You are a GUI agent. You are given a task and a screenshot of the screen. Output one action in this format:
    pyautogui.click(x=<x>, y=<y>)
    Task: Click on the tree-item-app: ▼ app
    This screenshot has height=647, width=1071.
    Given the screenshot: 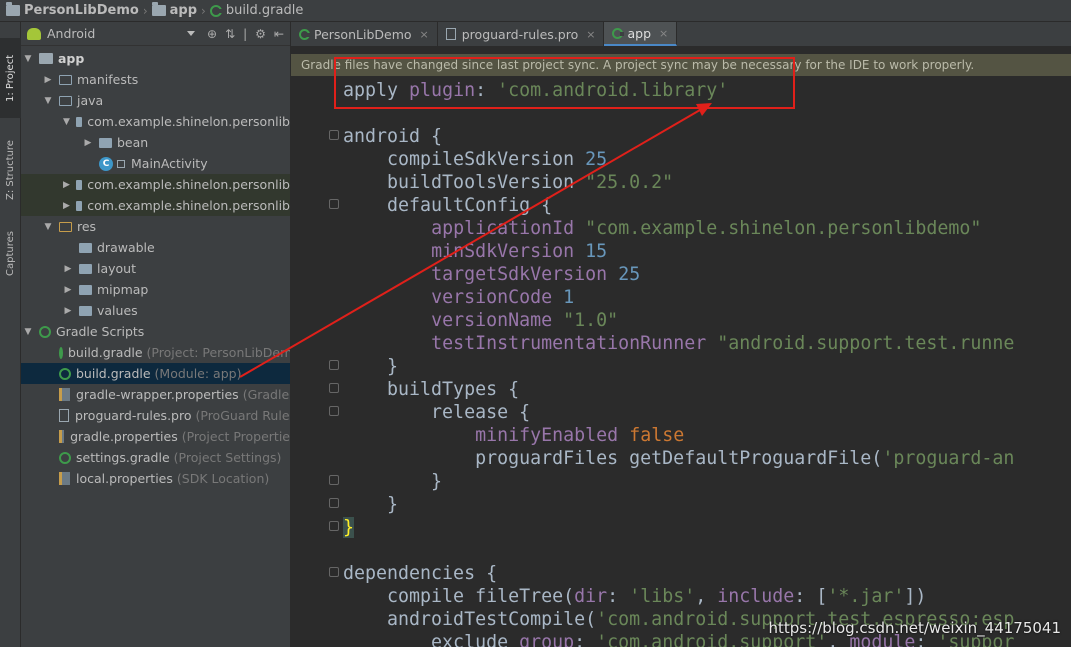 What is the action you would take?
    pyautogui.click(x=155, y=58)
    